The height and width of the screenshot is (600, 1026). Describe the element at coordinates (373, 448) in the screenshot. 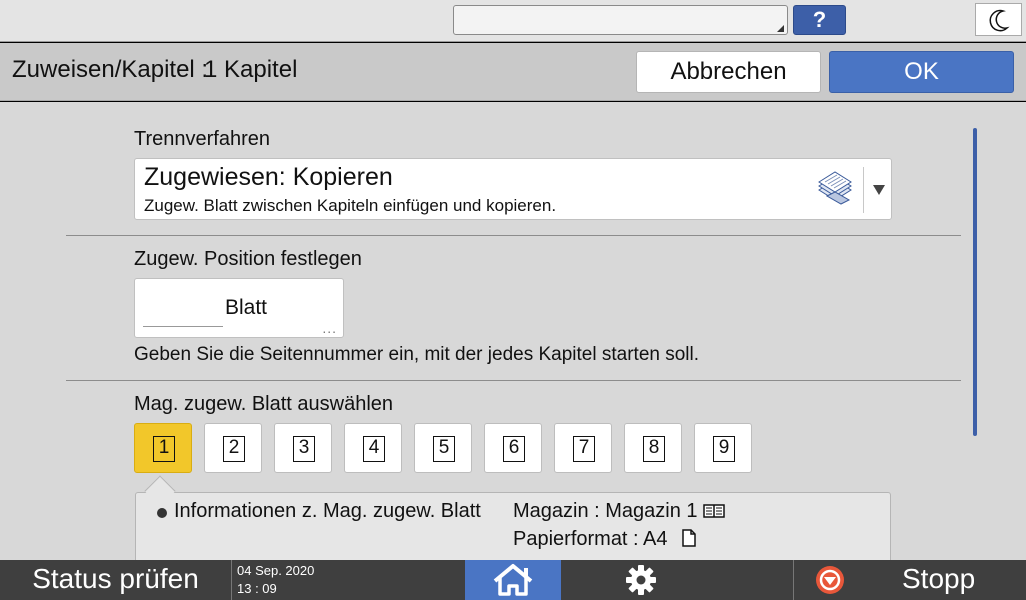

I see `tray-button-4: 4` at that location.